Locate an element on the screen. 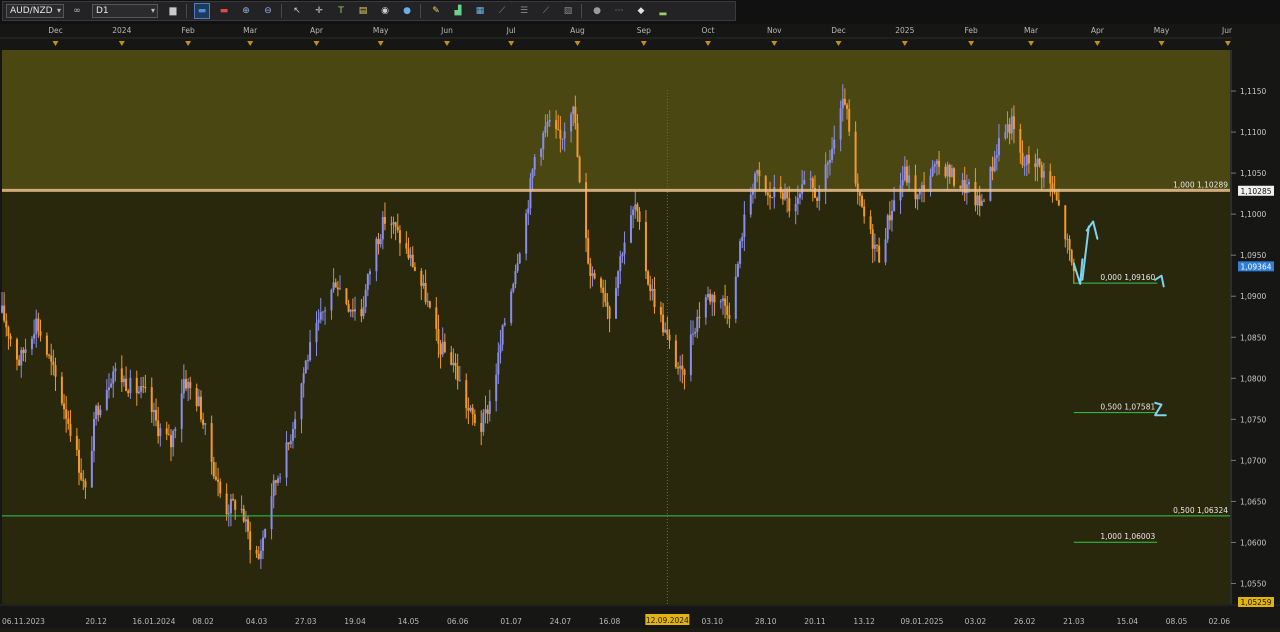 The image size is (1280, 632). price-tick-label: 1,0900 is located at coordinates (1253, 296).